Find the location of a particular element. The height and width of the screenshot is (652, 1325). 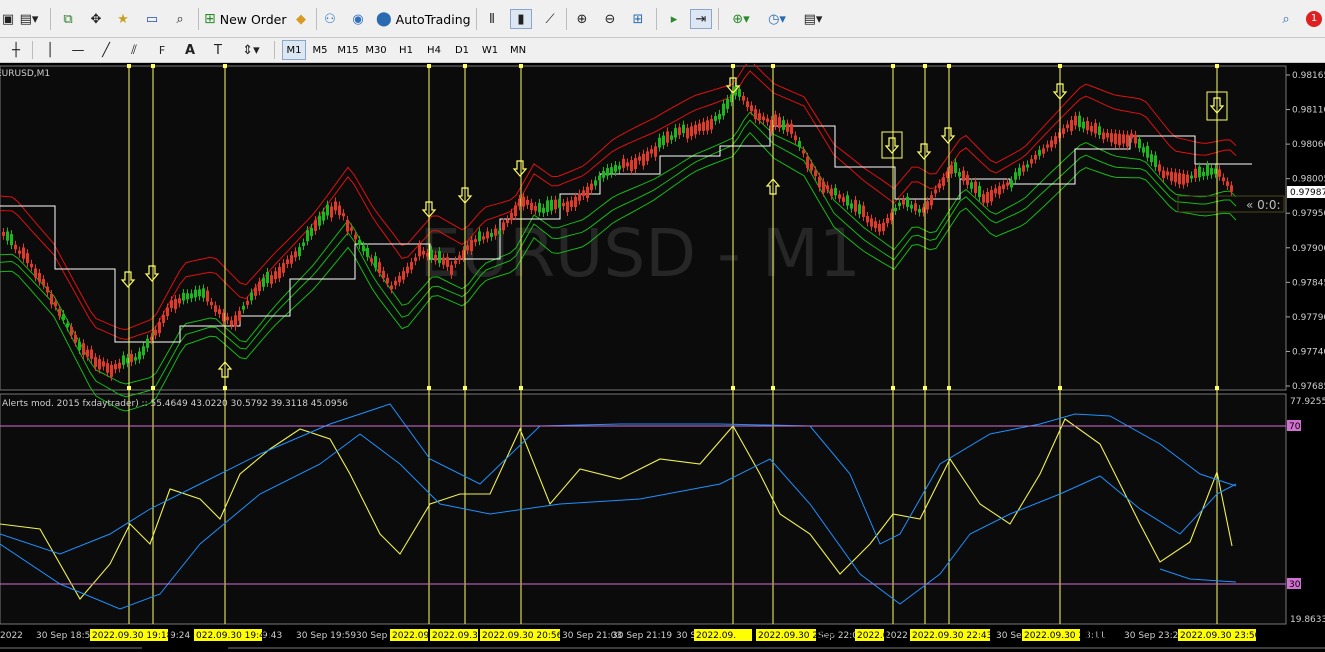

timeframe-m15-button: M15 is located at coordinates (348, 50).